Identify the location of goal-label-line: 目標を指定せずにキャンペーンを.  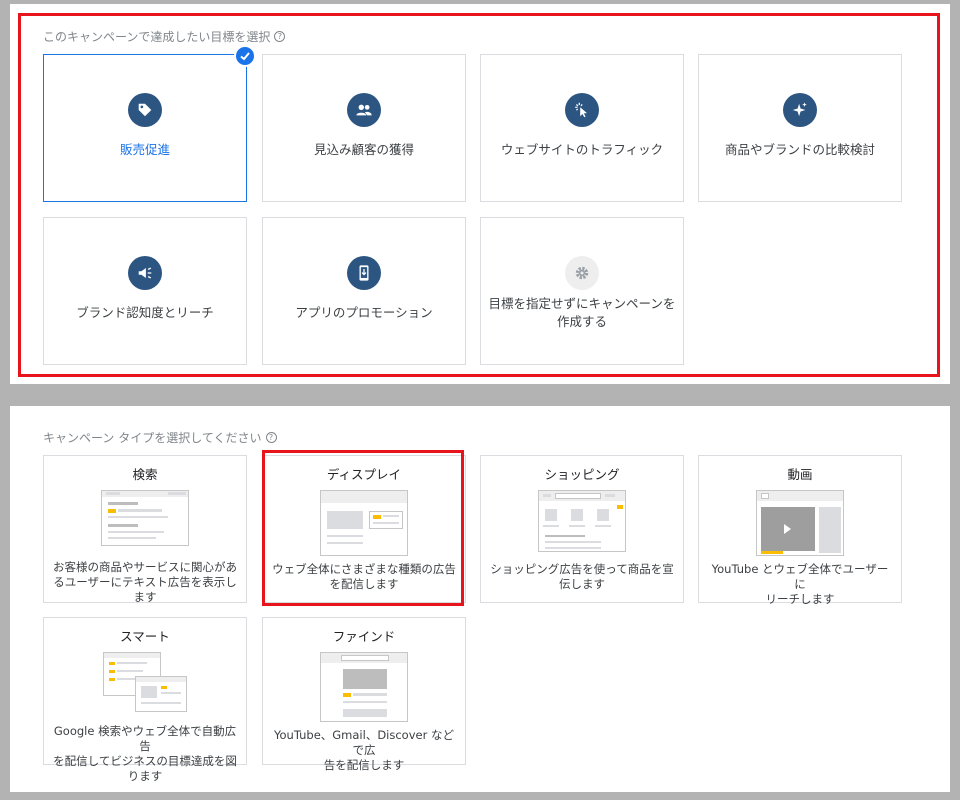
(582, 303).